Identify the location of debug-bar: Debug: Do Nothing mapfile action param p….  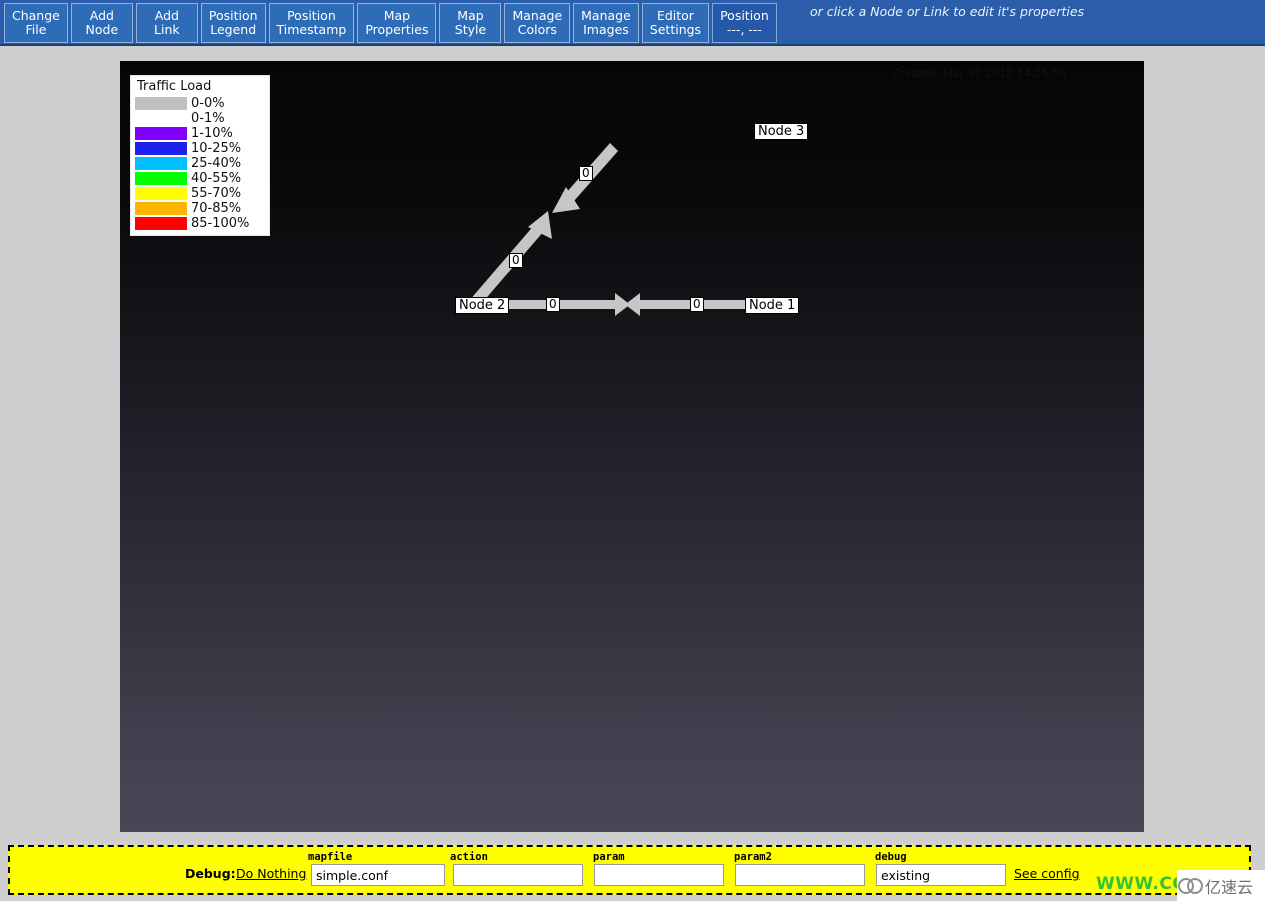
(629, 870).